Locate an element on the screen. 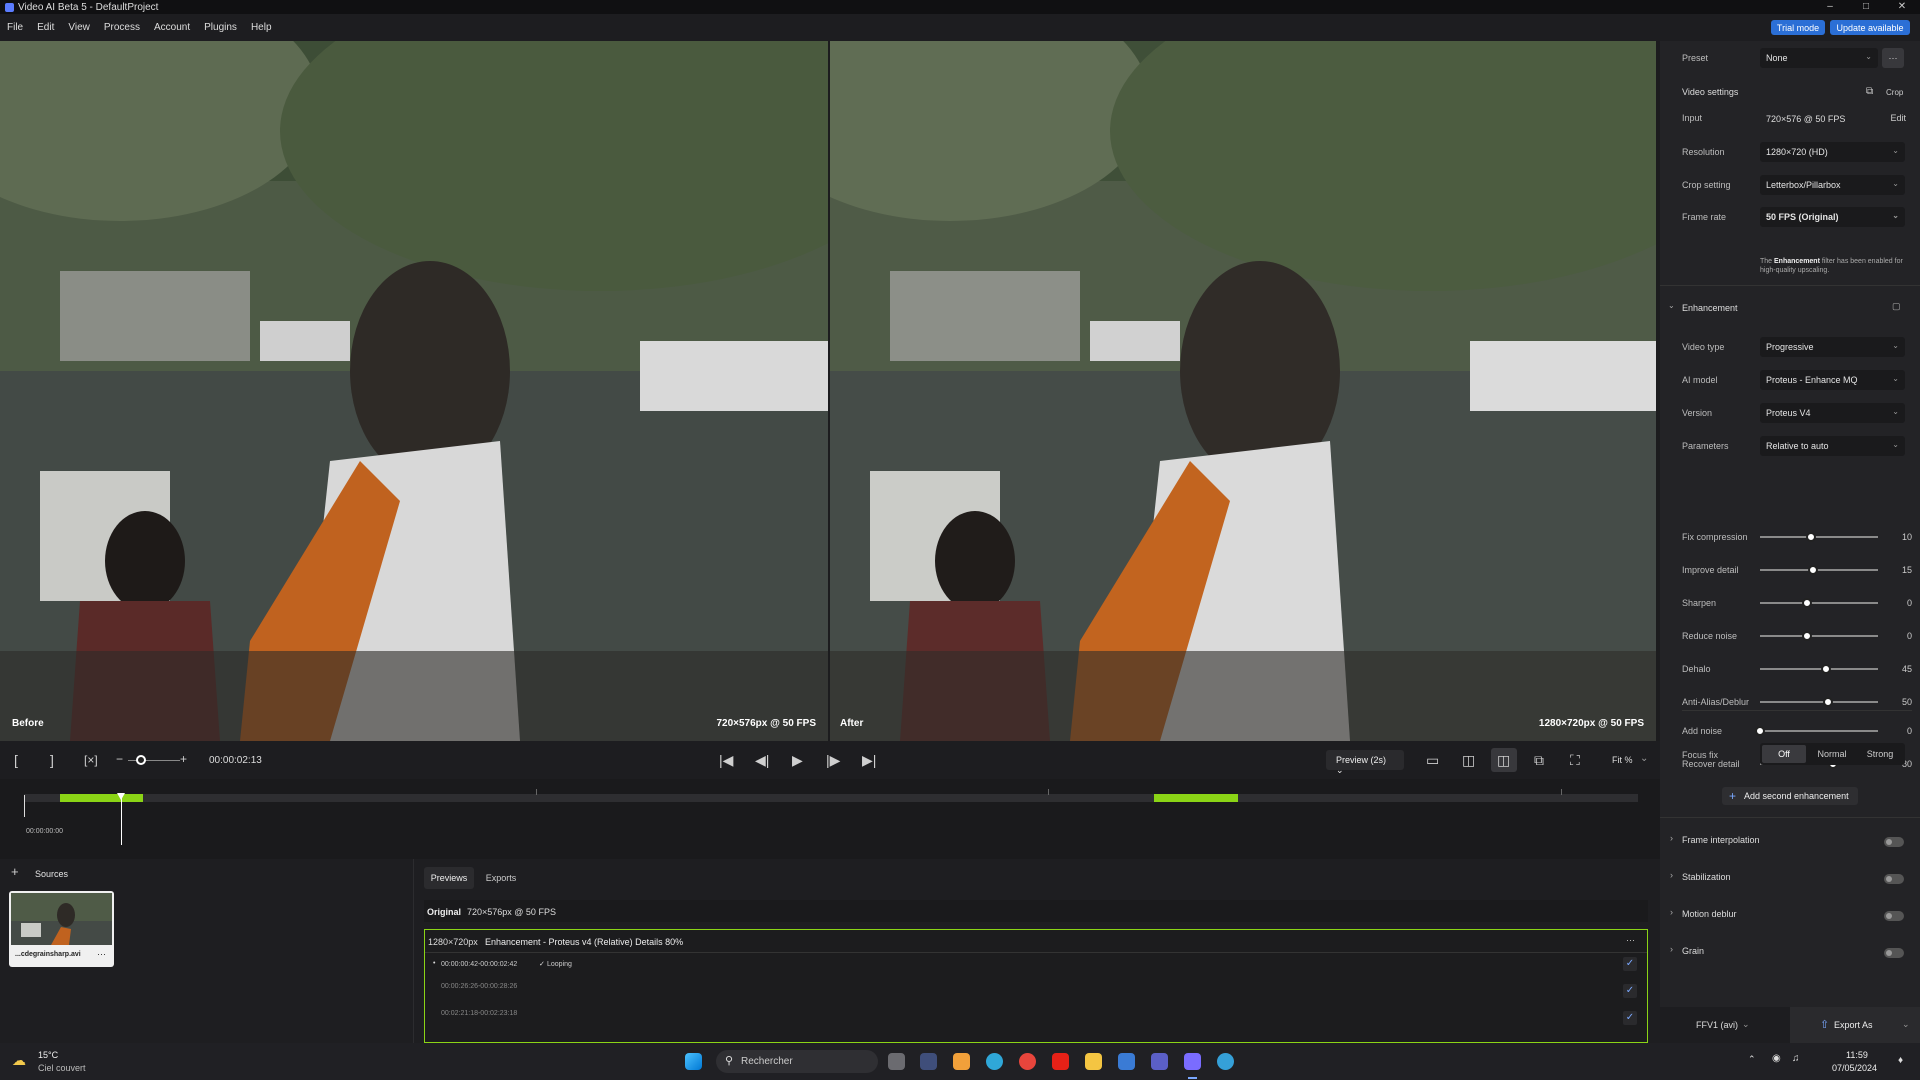  stabilization-title: Stabilization is located at coordinates (1706, 877).